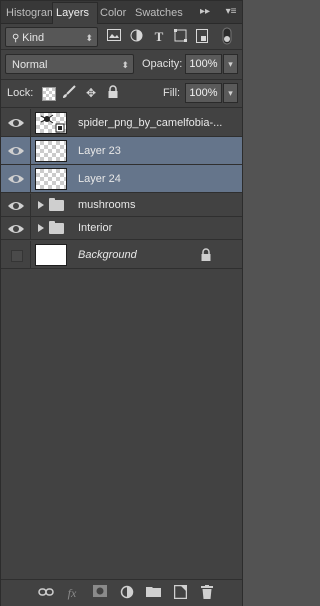 Image resolution: width=320 pixels, height=606 pixels. I want to click on layer-name: Background, so click(107, 255).